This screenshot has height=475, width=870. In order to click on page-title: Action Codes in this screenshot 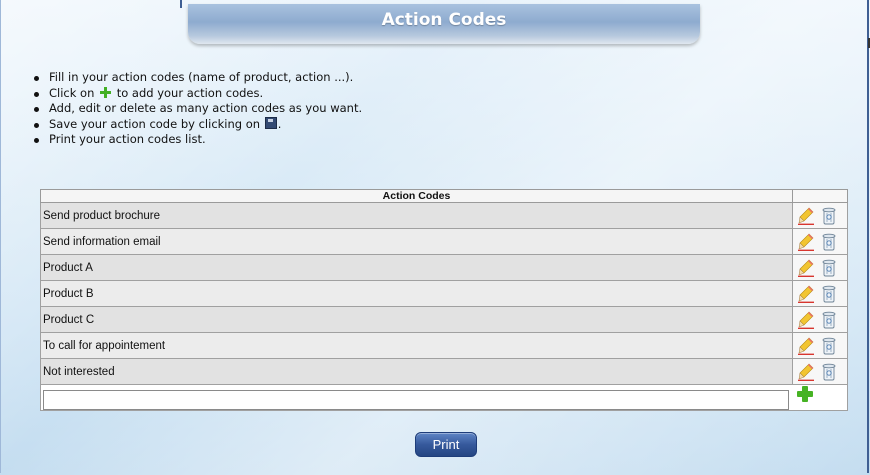, I will do `click(444, 20)`.